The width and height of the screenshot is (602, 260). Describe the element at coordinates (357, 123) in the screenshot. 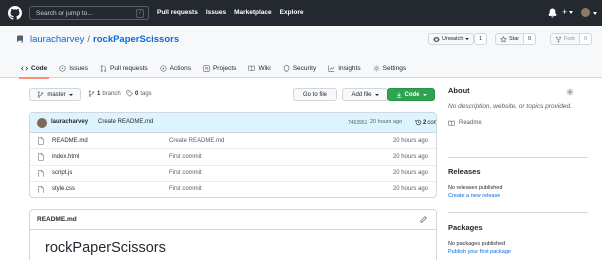

I see `commit-sha-link: 7463951` at that location.